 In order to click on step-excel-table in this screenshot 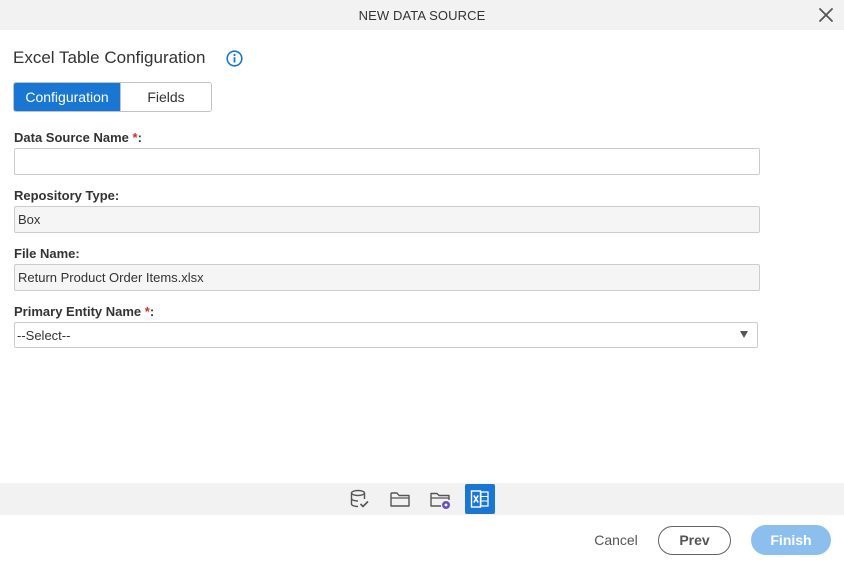, I will do `click(480, 499)`.